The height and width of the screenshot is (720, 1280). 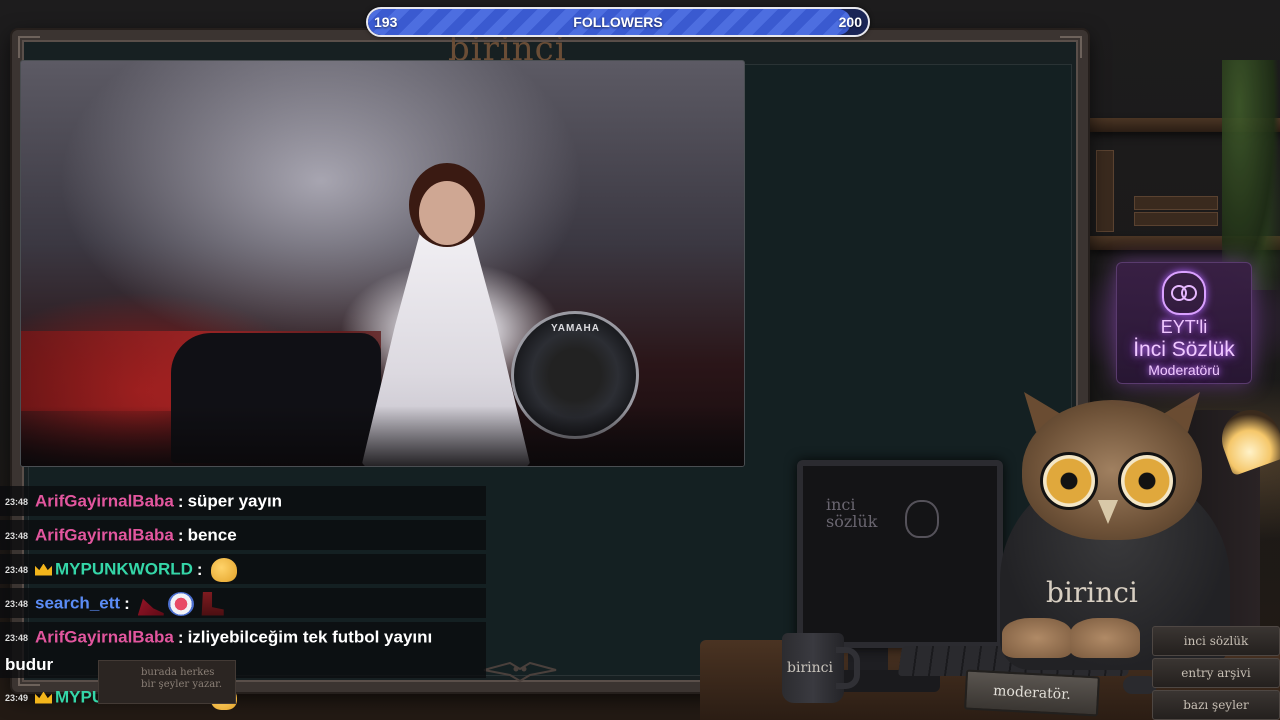 I want to click on book-title: entry arşivi, so click(x=1216, y=673).